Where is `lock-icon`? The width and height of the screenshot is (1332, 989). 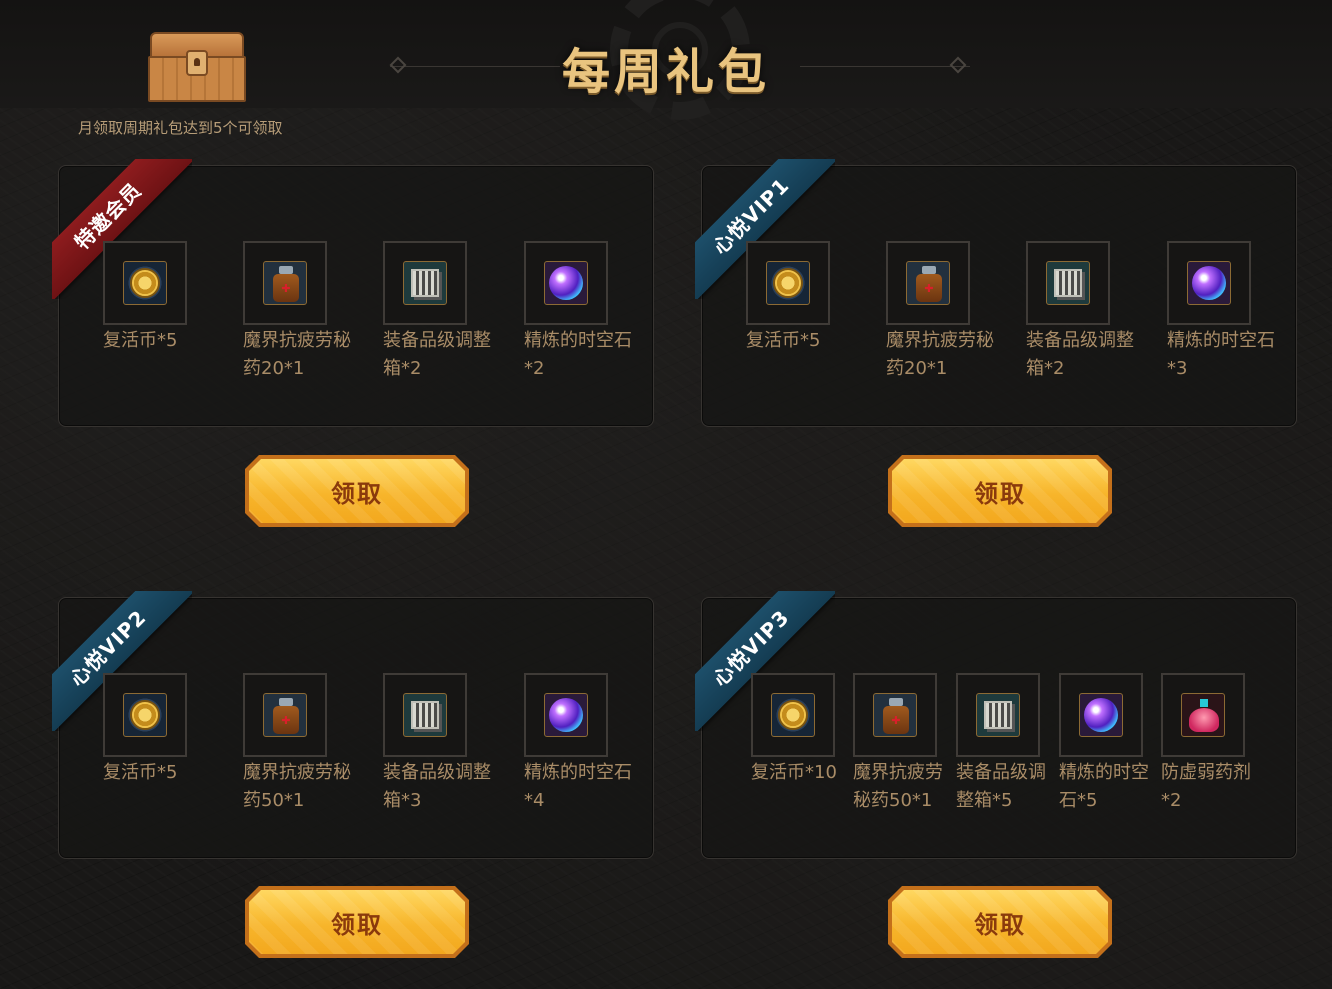
lock-icon is located at coordinates (197, 63).